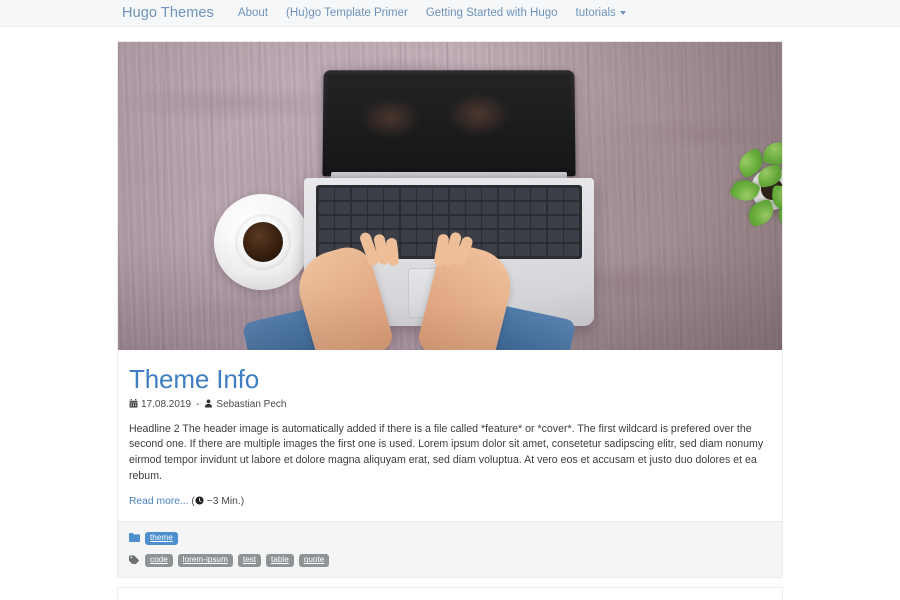 The image size is (900, 600). I want to click on nav-link-getting-started-with-hugo: Getting Started with Hugo, so click(492, 13).